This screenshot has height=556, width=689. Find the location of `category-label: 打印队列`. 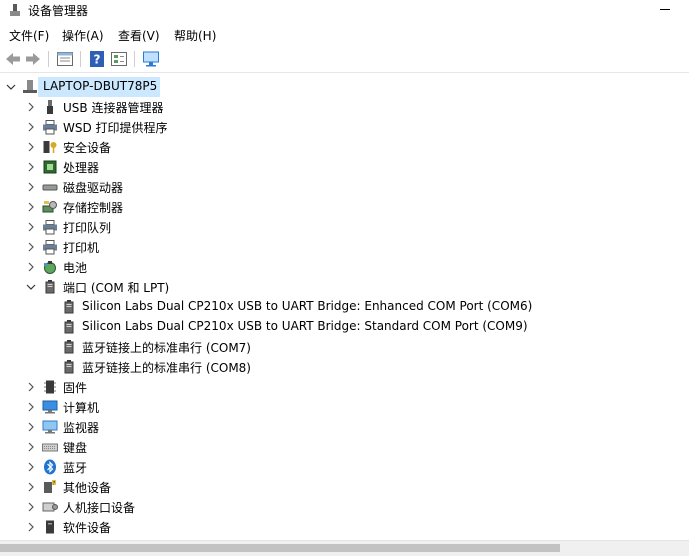

category-label: 打印队列 is located at coordinates (87, 228).